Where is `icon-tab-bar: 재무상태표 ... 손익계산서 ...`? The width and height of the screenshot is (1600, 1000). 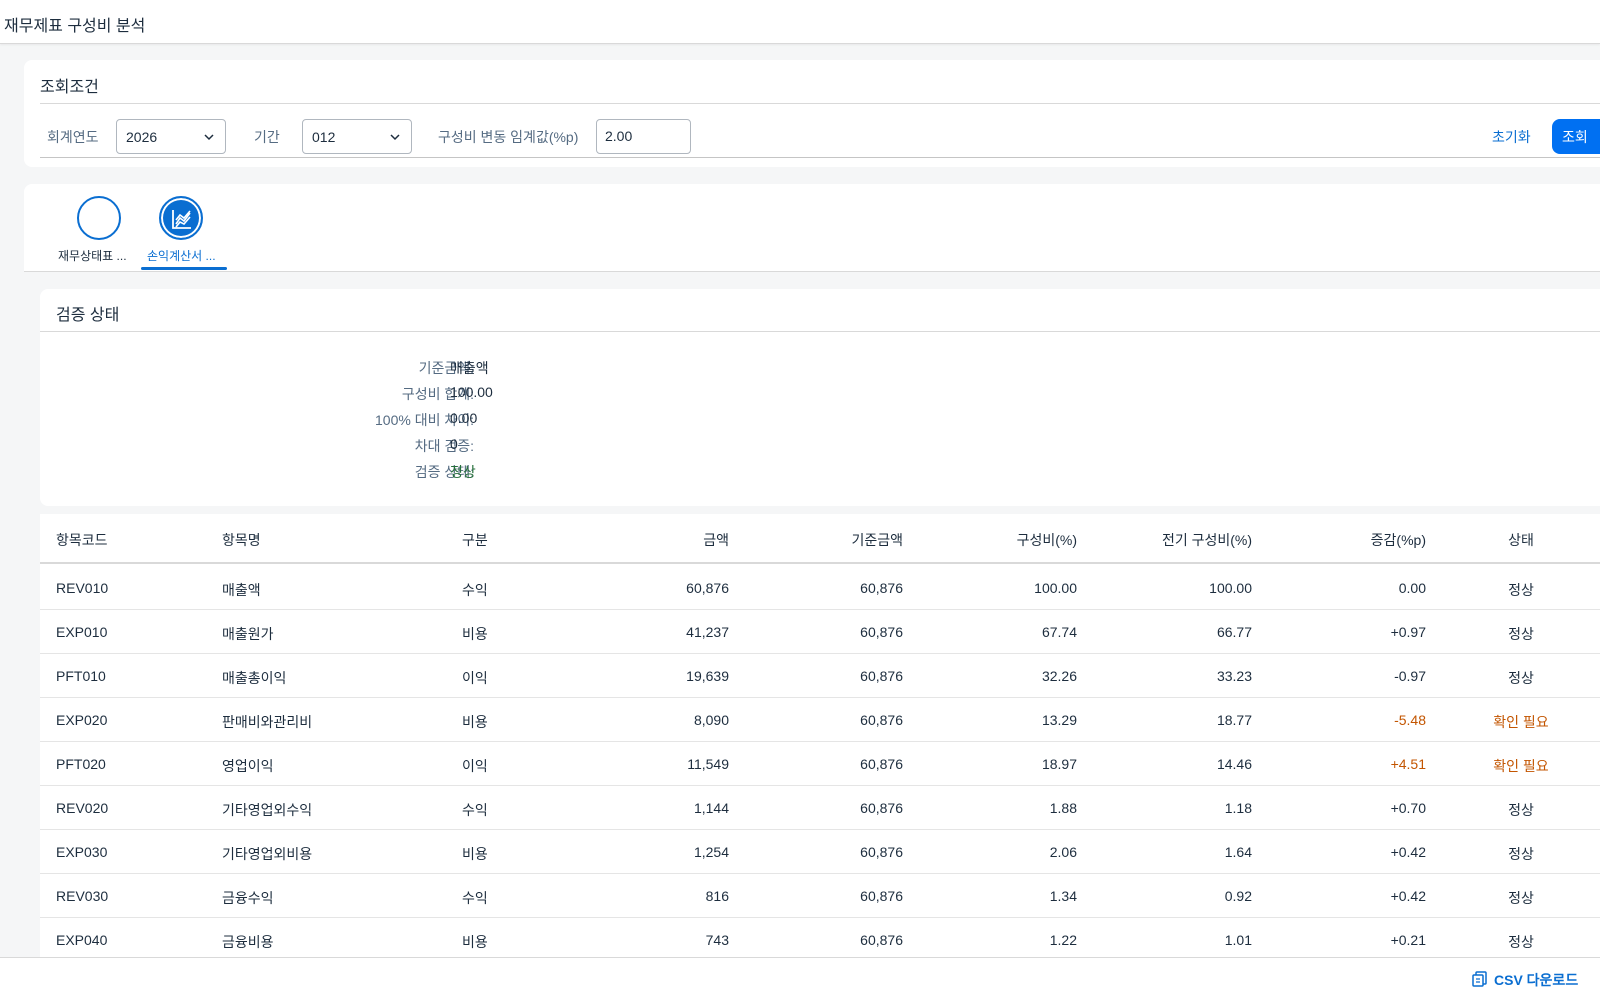
icon-tab-bar: 재무상태표 ... 손익계산서 ... is located at coordinates (812, 228).